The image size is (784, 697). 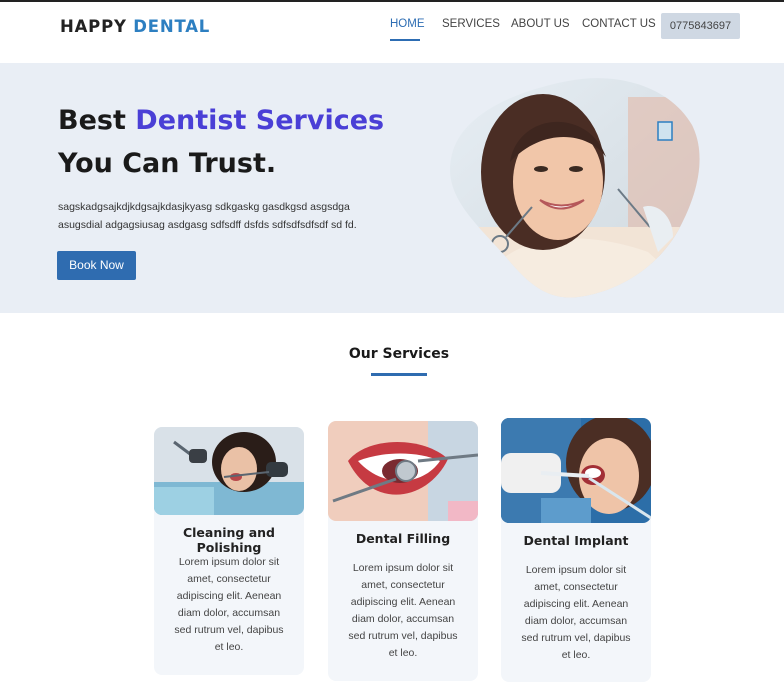 I want to click on nav-services: SERVICES, so click(x=471, y=24).